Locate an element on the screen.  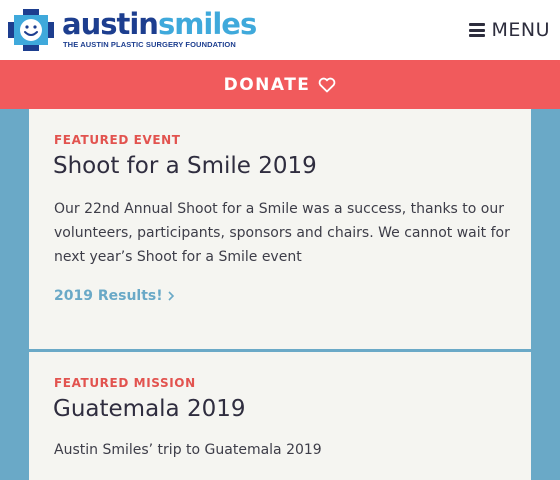
logo-word-austin: austin is located at coordinates (110, 24).